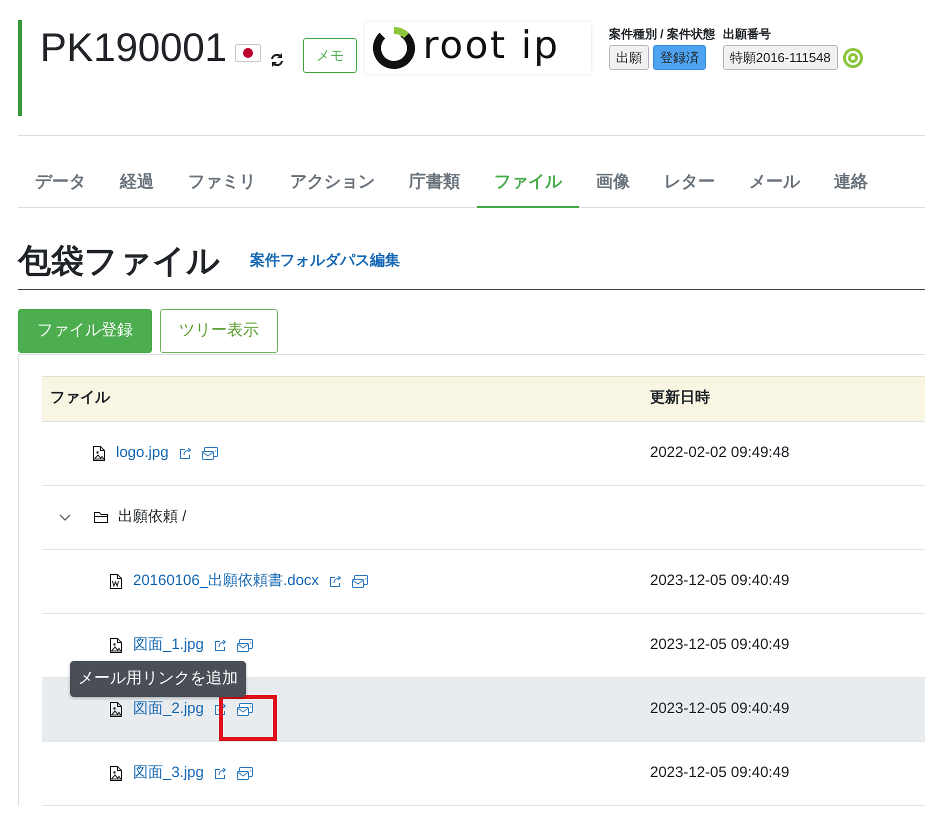 The image size is (925, 816). What do you see at coordinates (783, 398) in the screenshot?
I see `column-header: 更新日時` at bounding box center [783, 398].